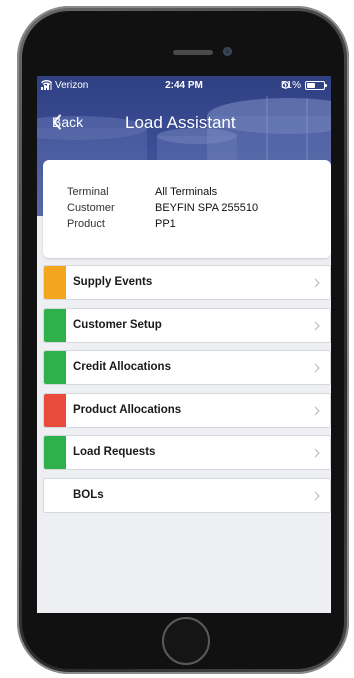 The width and height of the screenshot is (354, 678). Describe the element at coordinates (184, 86) in the screenshot. I see `status-bar: Verizon 2:44 PM 51%` at that location.